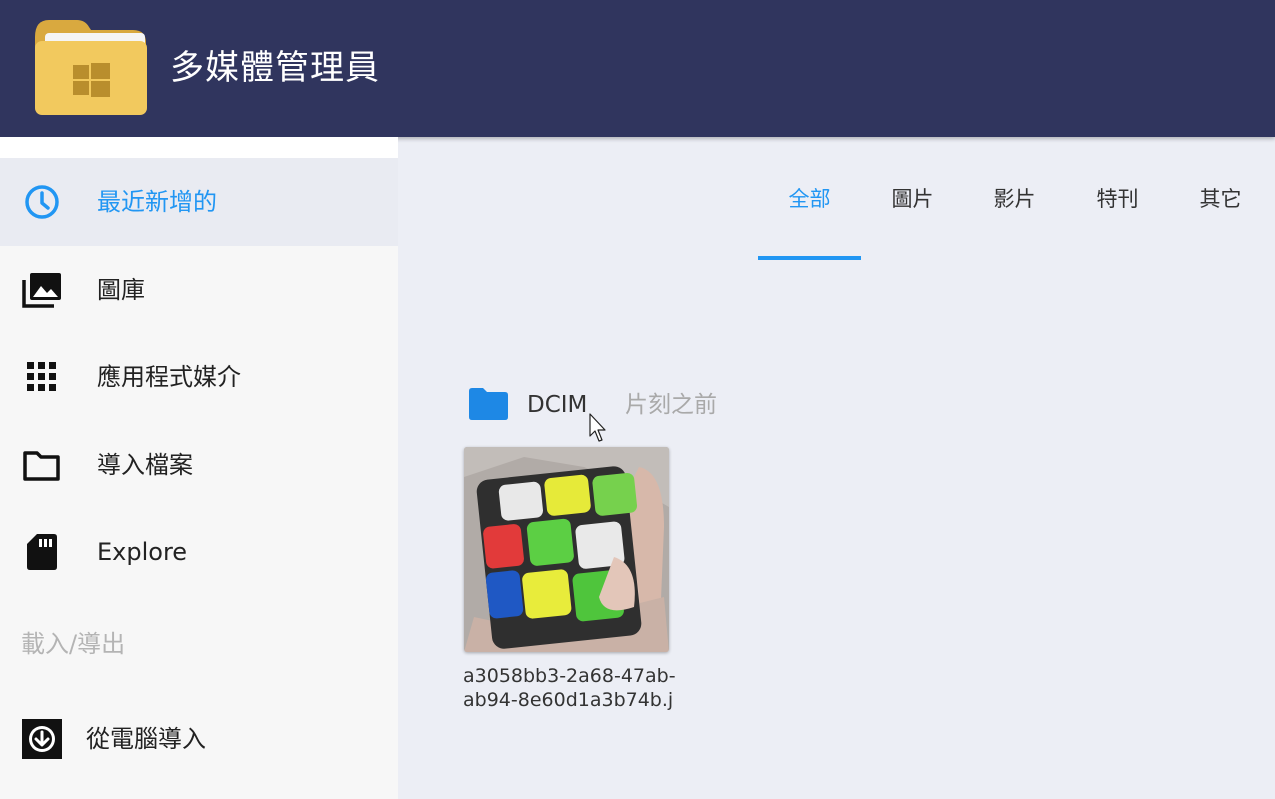 This screenshot has width=1275, height=799. I want to click on folder-timestamp: 片刻之前, so click(671, 405).